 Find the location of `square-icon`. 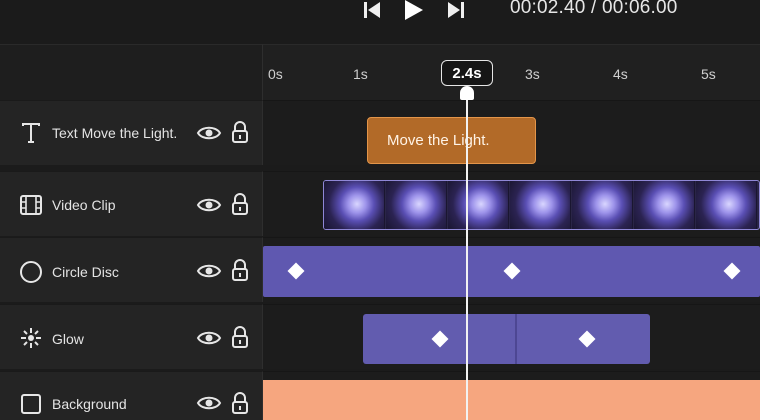

square-icon is located at coordinates (31, 404).